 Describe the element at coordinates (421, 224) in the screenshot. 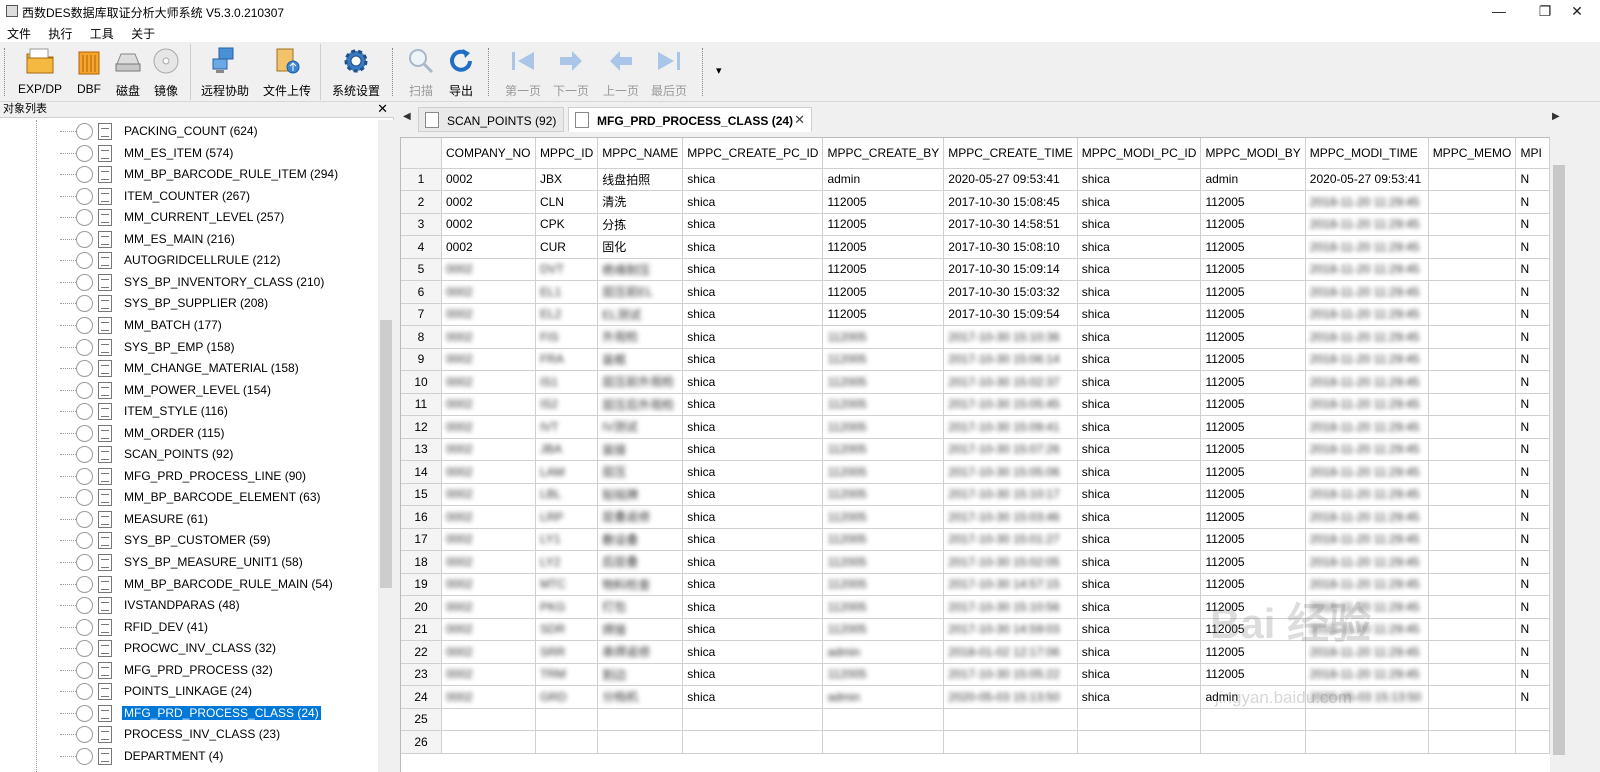

I see `row-number: 3` at that location.